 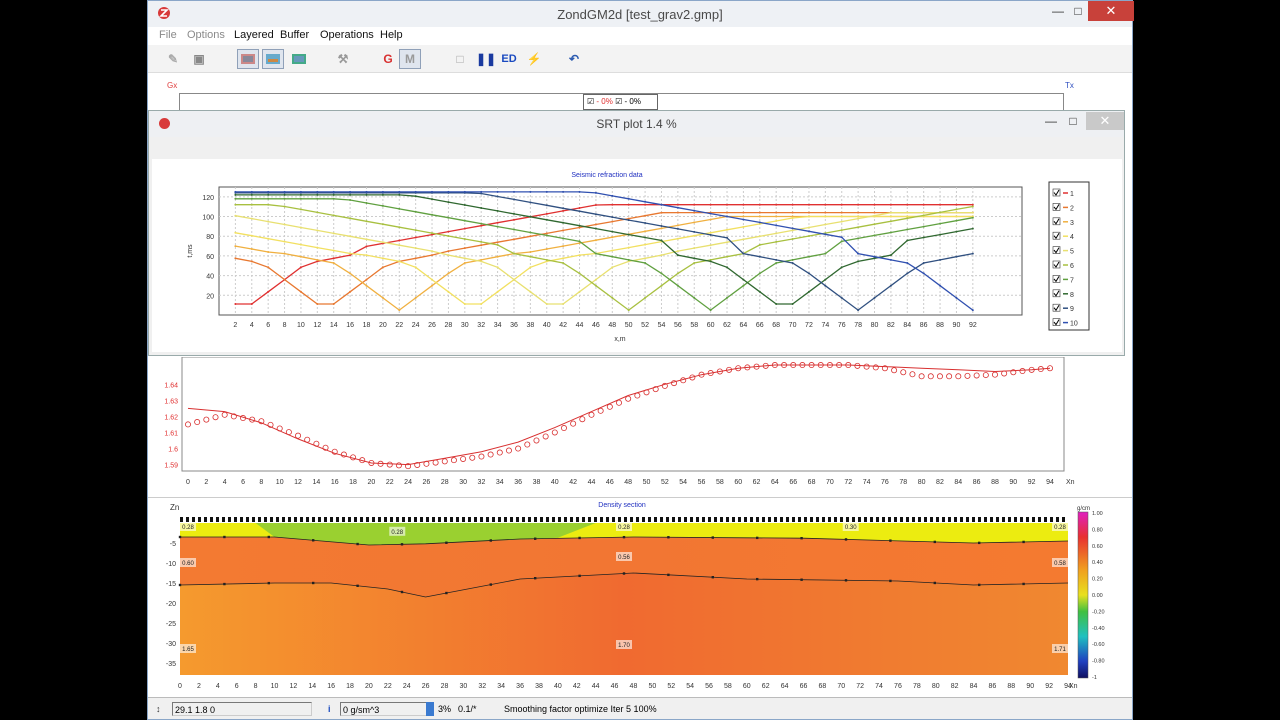 What do you see at coordinates (851, 528) in the screenshot?
I see `layer-label: 0.30` at bounding box center [851, 528].